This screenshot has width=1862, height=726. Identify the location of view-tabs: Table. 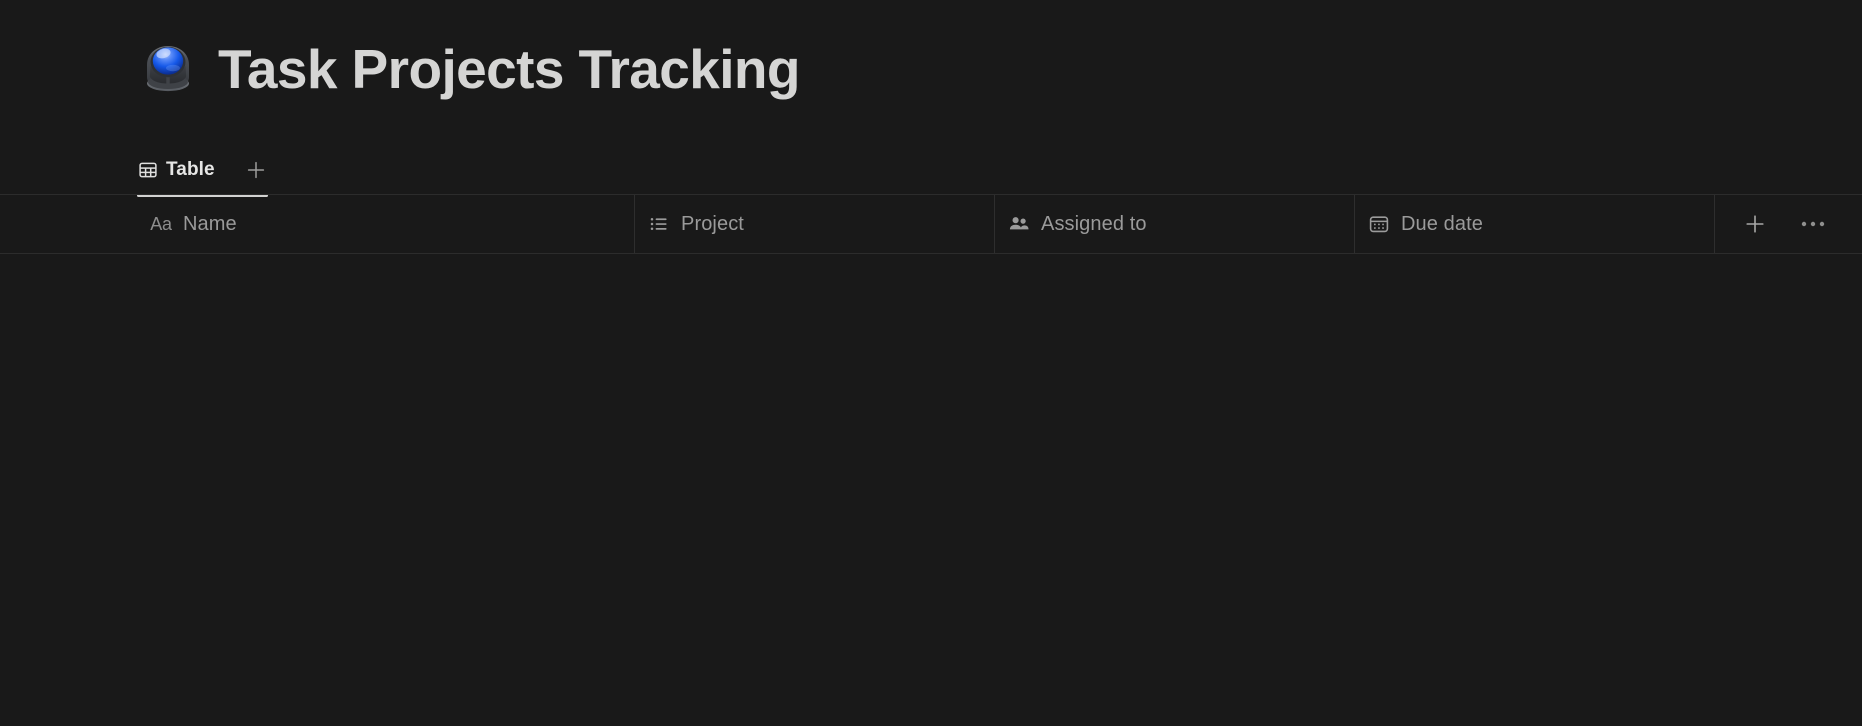
(205, 170).